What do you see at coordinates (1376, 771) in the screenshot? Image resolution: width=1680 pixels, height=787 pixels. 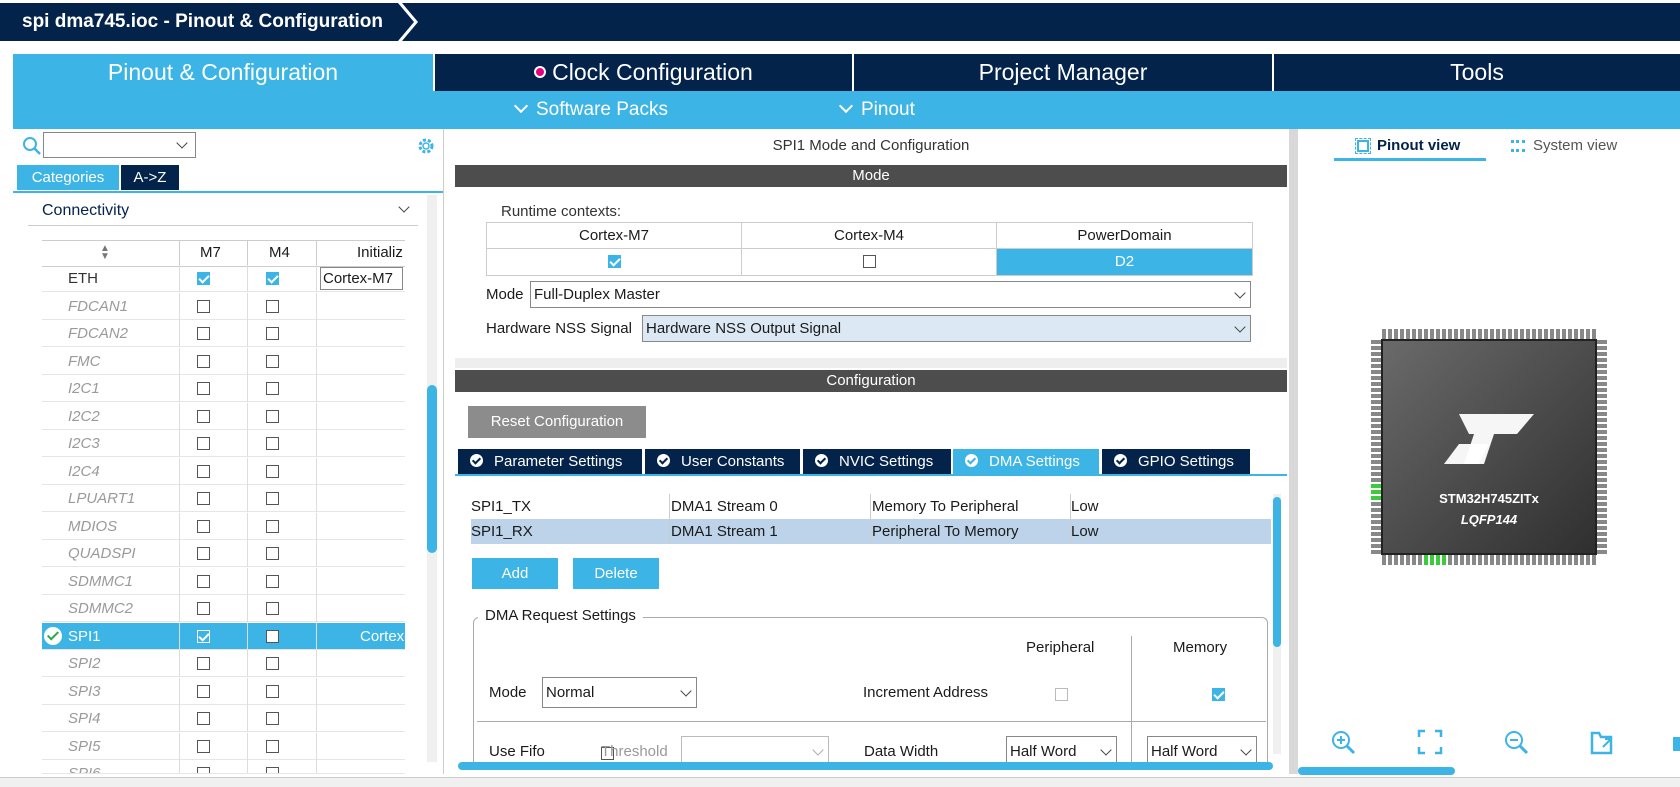 I see `right-hscrollbar-thumb` at bounding box center [1376, 771].